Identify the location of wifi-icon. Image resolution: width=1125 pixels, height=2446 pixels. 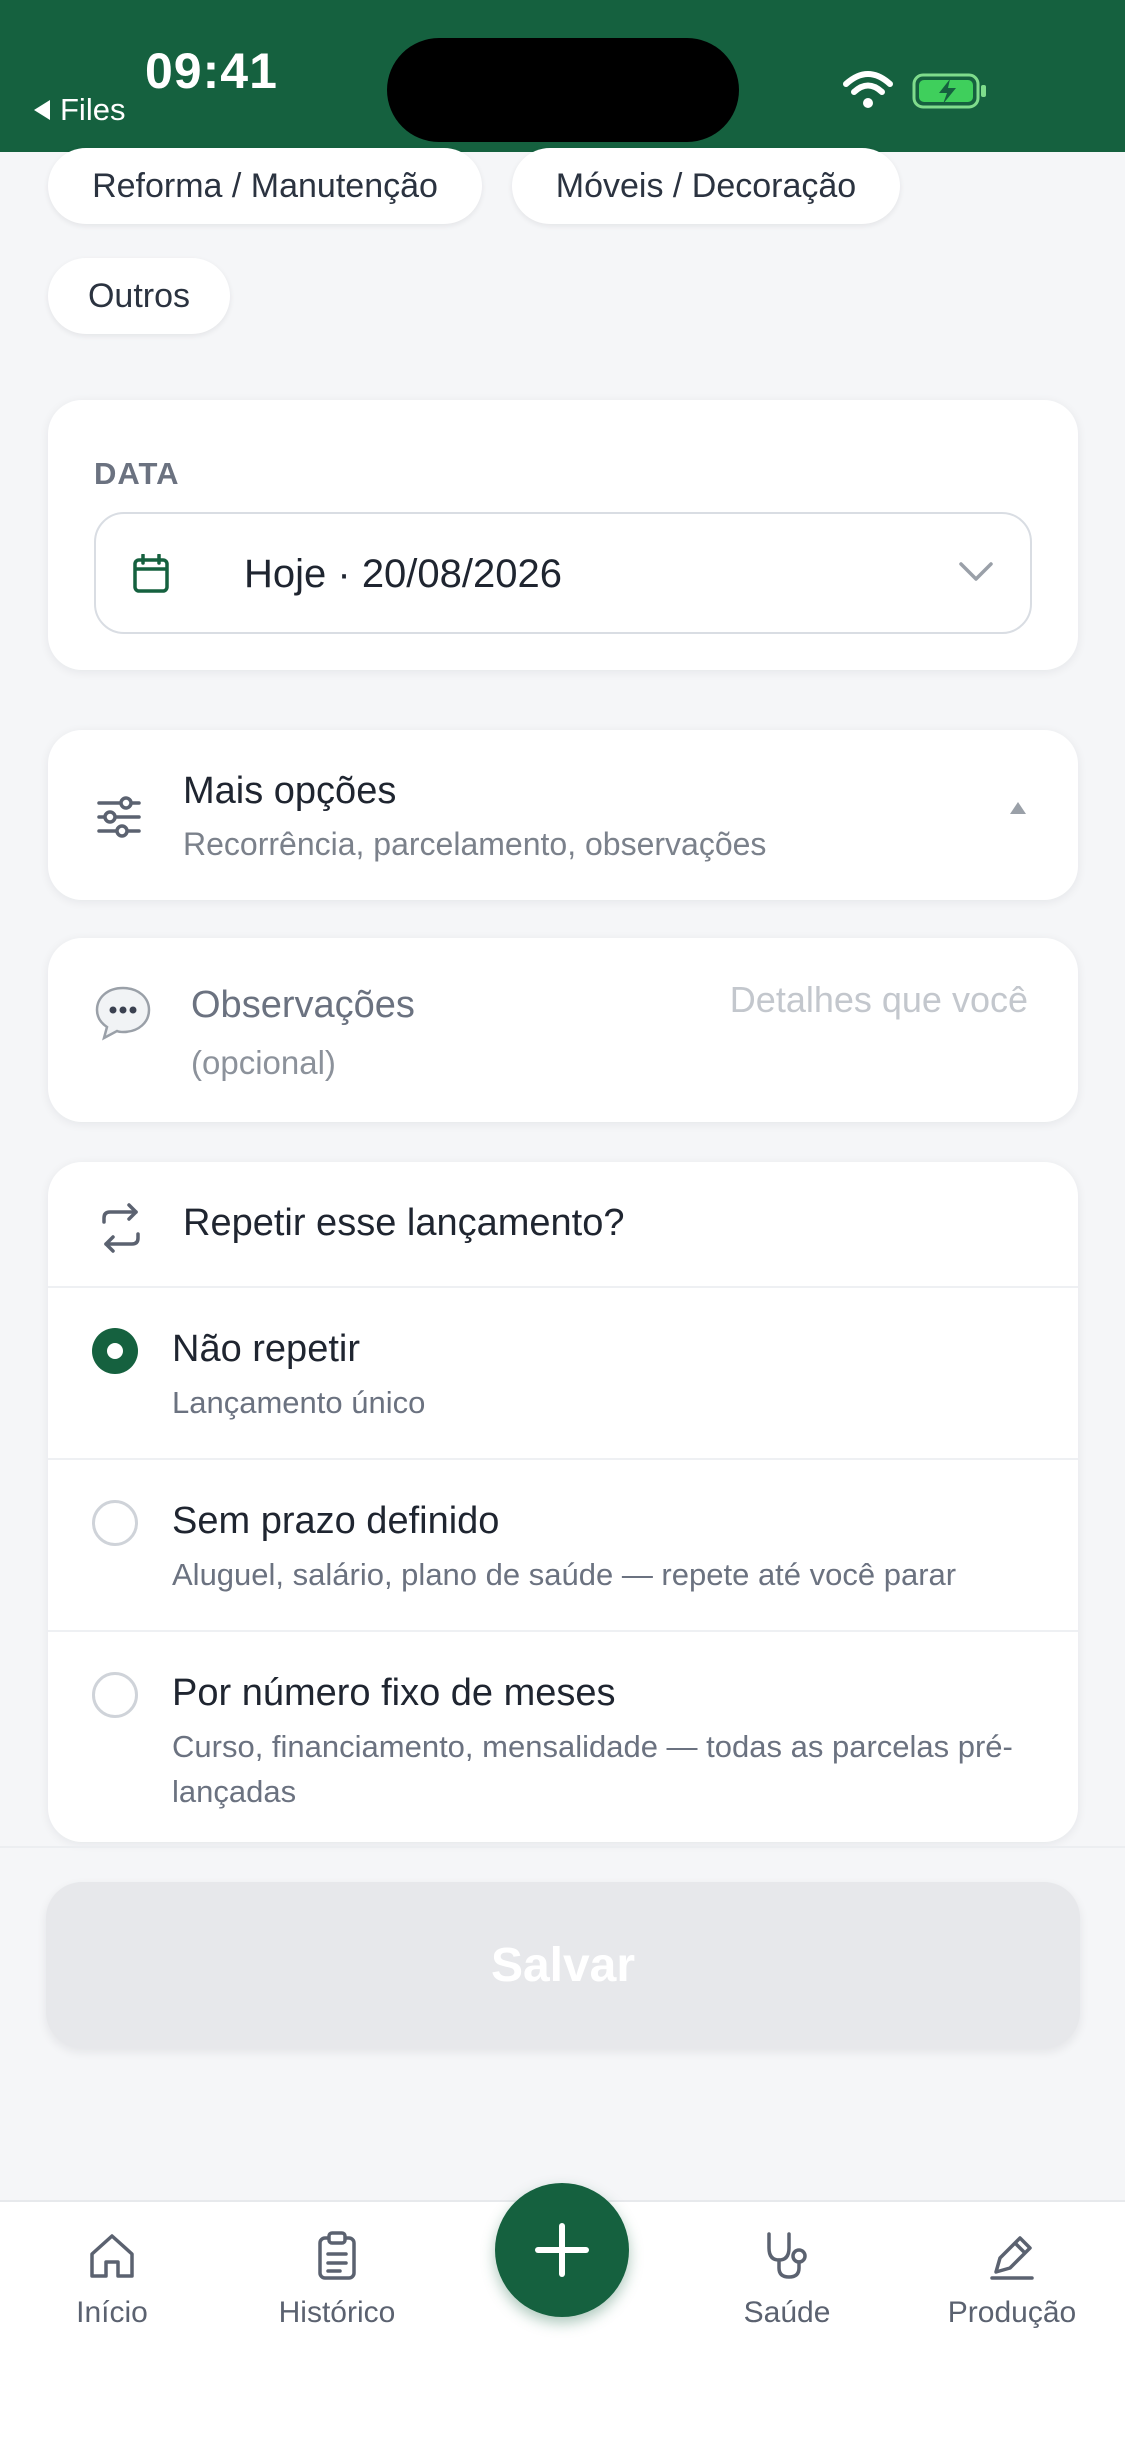
(868, 89).